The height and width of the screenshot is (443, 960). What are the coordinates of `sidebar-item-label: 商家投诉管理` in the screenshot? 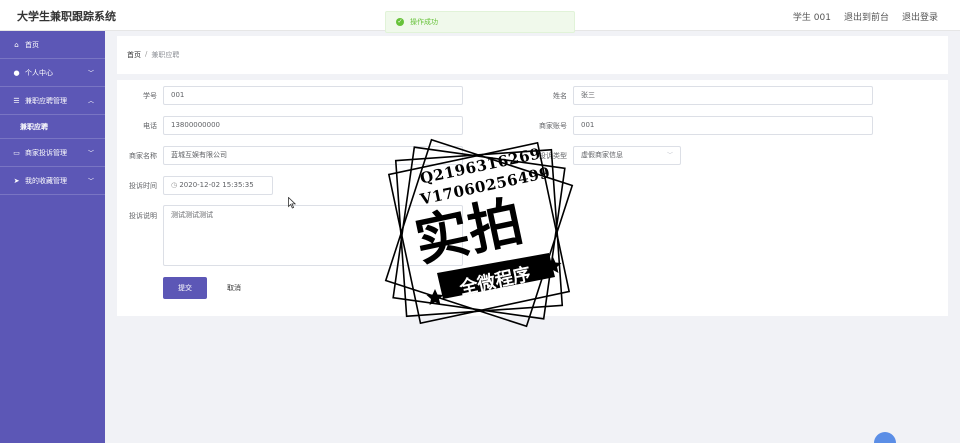 It's located at (46, 152).